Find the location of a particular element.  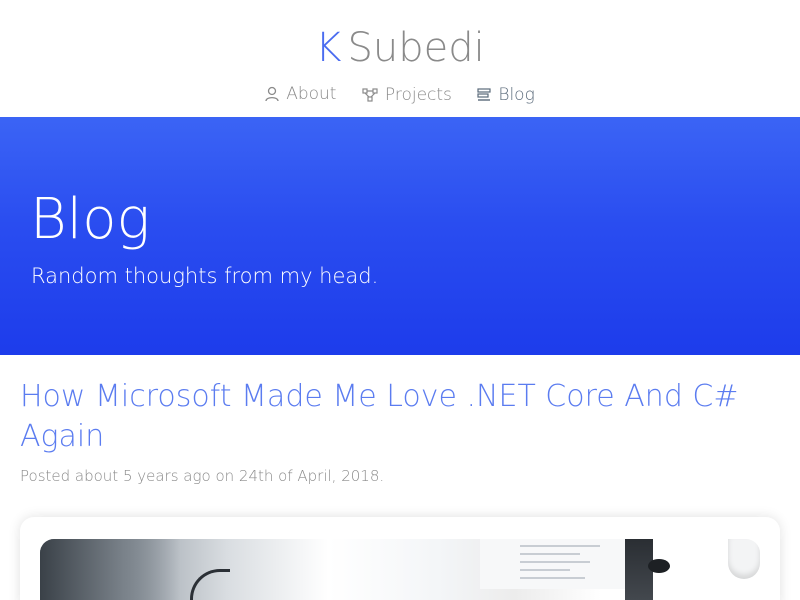

nav-item-label: Blog is located at coordinates (516, 95).